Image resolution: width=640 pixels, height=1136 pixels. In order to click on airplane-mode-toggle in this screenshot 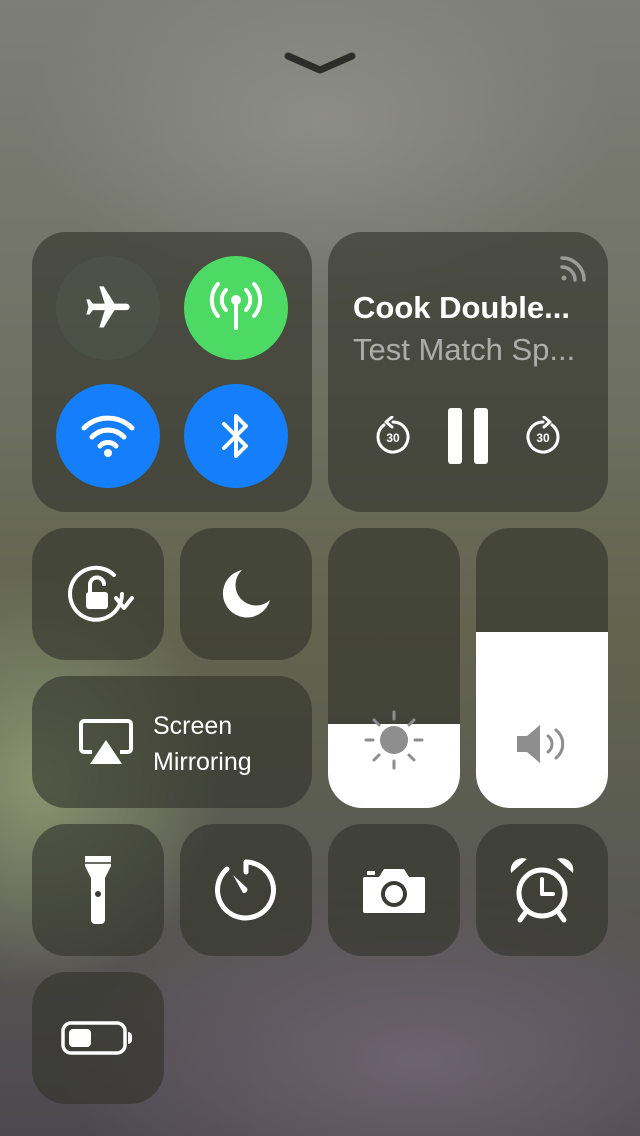, I will do `click(108, 308)`.